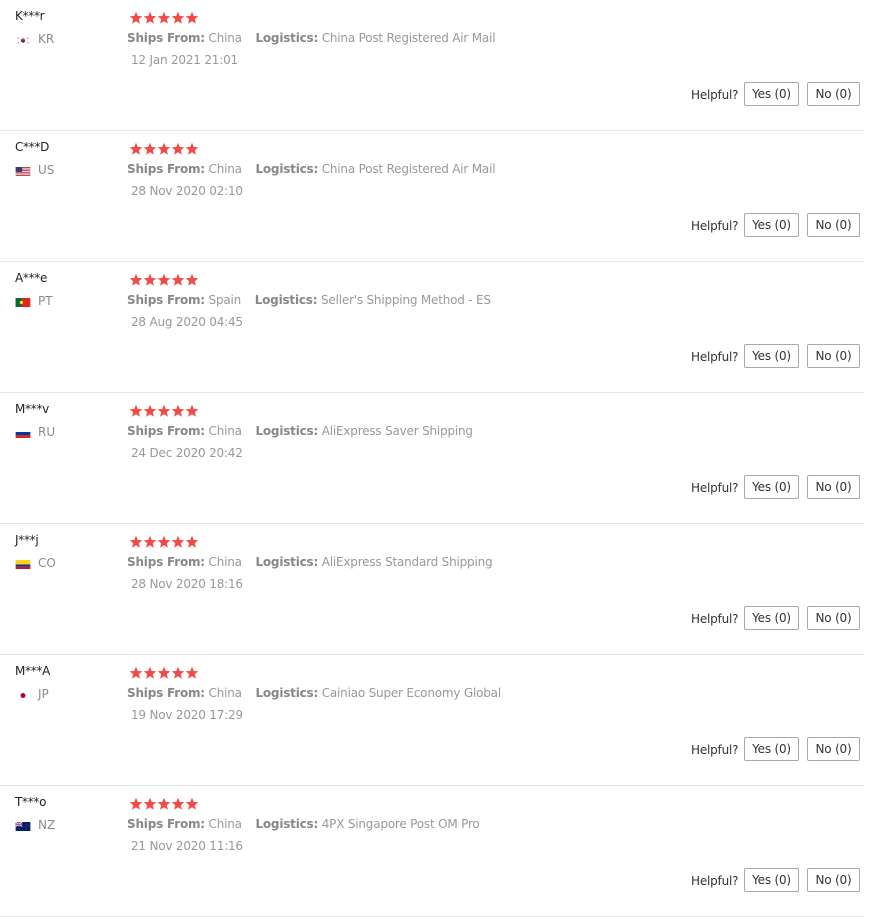 The height and width of the screenshot is (917, 881). I want to click on reviewer-country: NZ, so click(35, 825).